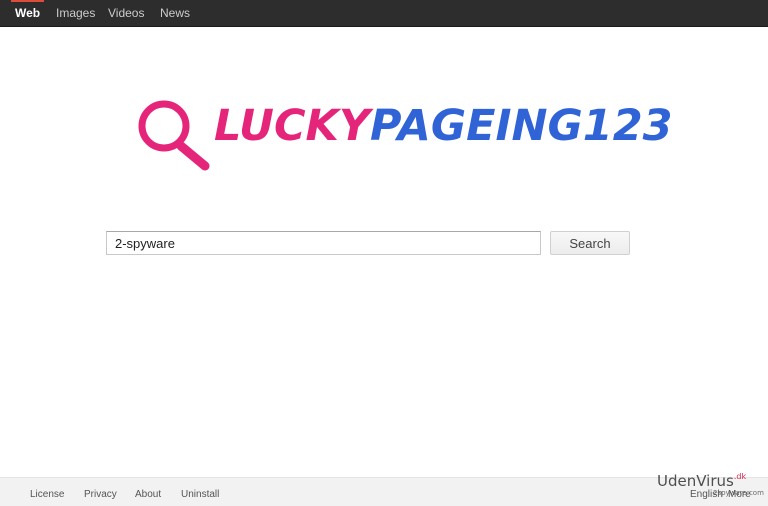  What do you see at coordinates (100, 492) in the screenshot?
I see `footer-link-privacy: Privacy` at bounding box center [100, 492].